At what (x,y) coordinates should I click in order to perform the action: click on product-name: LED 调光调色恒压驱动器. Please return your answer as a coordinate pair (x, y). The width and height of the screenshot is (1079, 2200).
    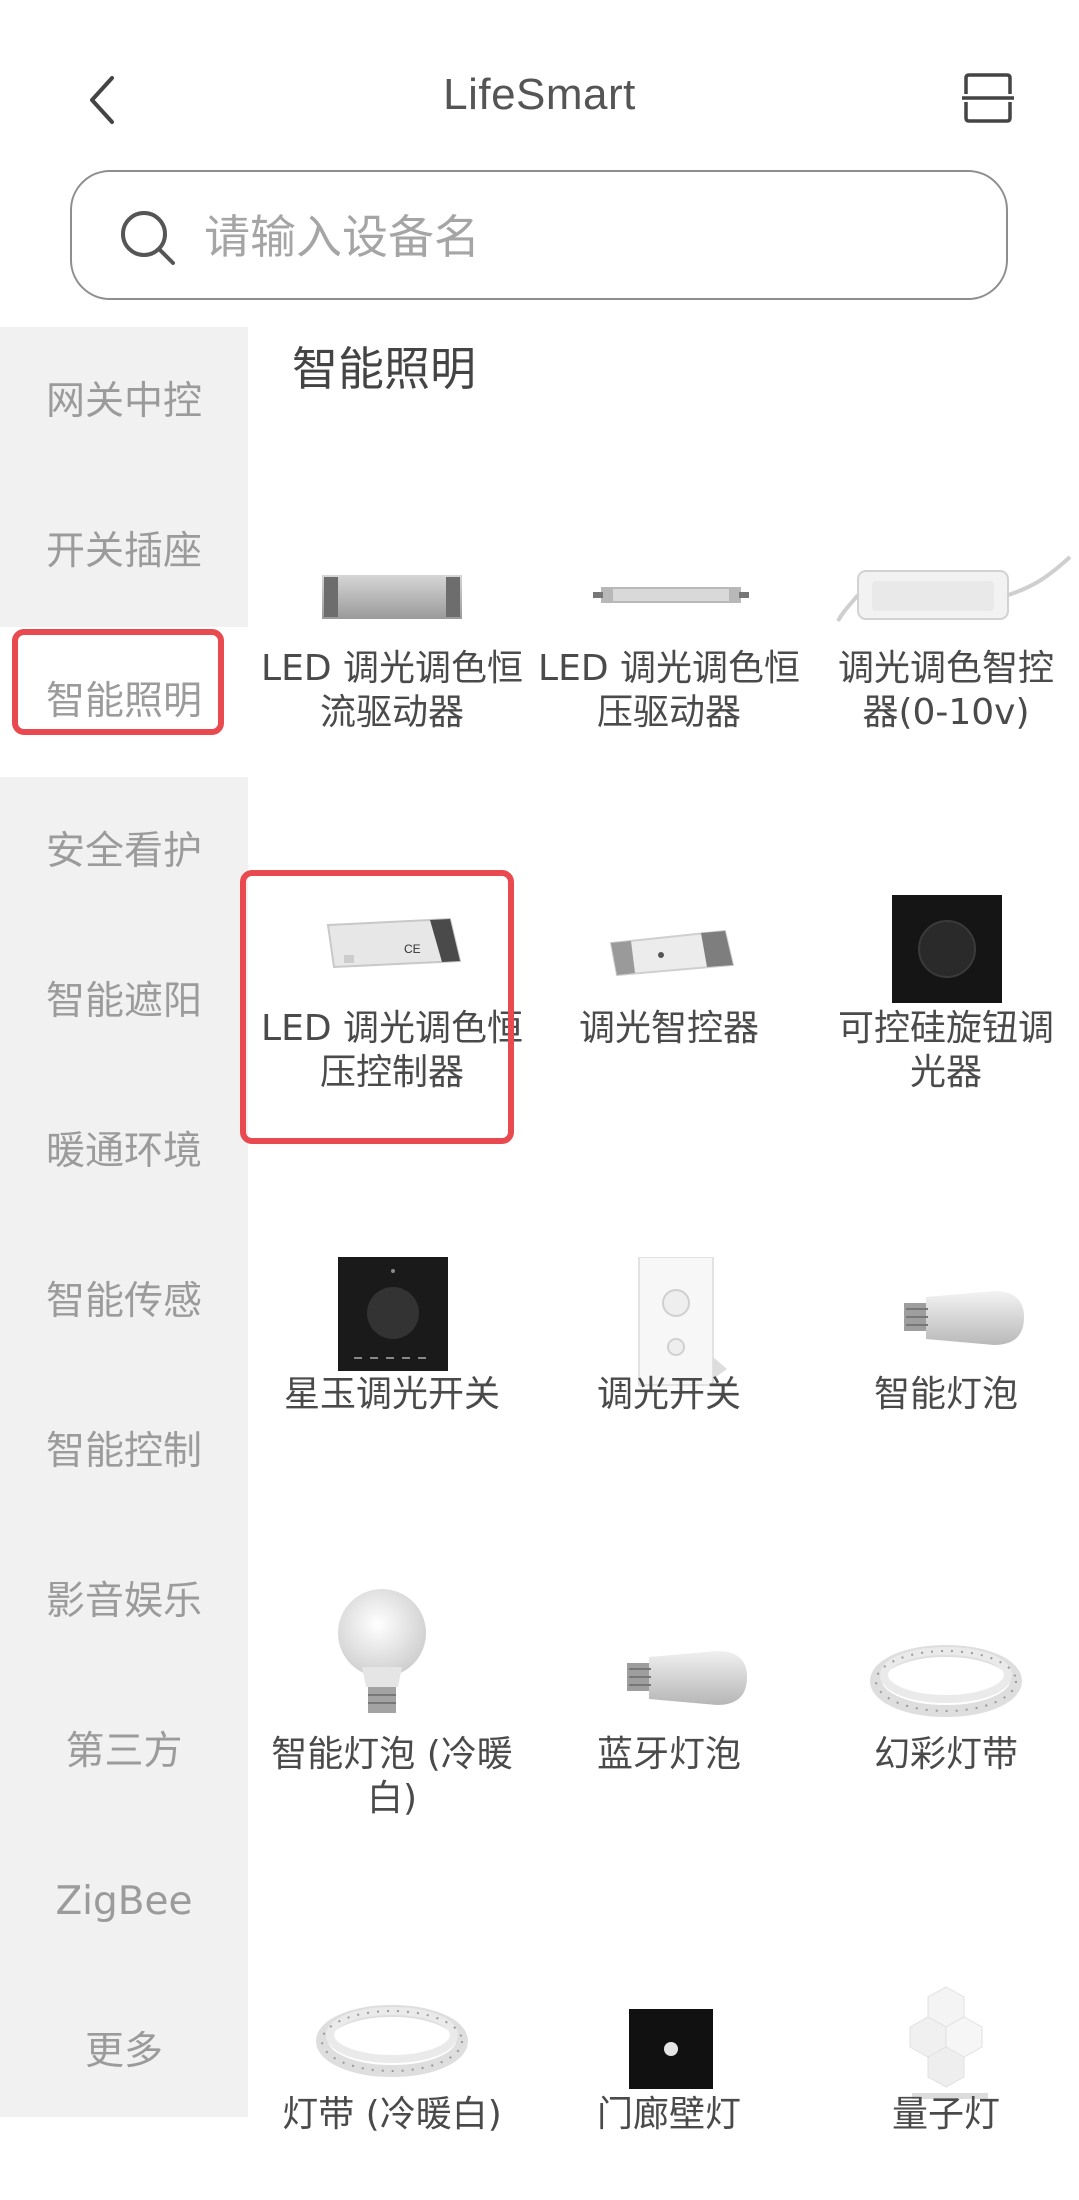
    Looking at the image, I should click on (669, 690).